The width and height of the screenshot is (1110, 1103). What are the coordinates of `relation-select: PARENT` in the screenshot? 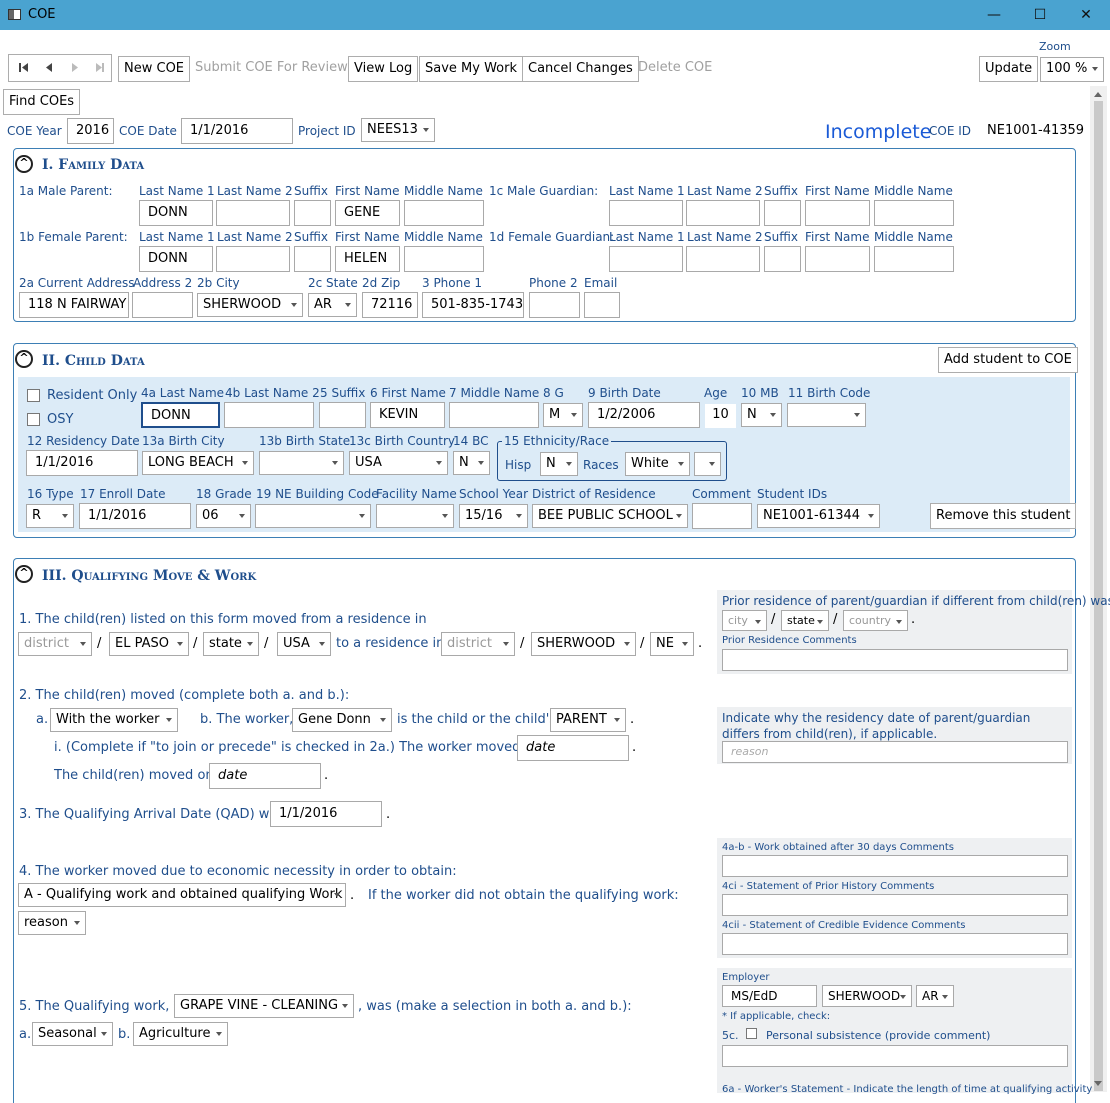 It's located at (588, 720).